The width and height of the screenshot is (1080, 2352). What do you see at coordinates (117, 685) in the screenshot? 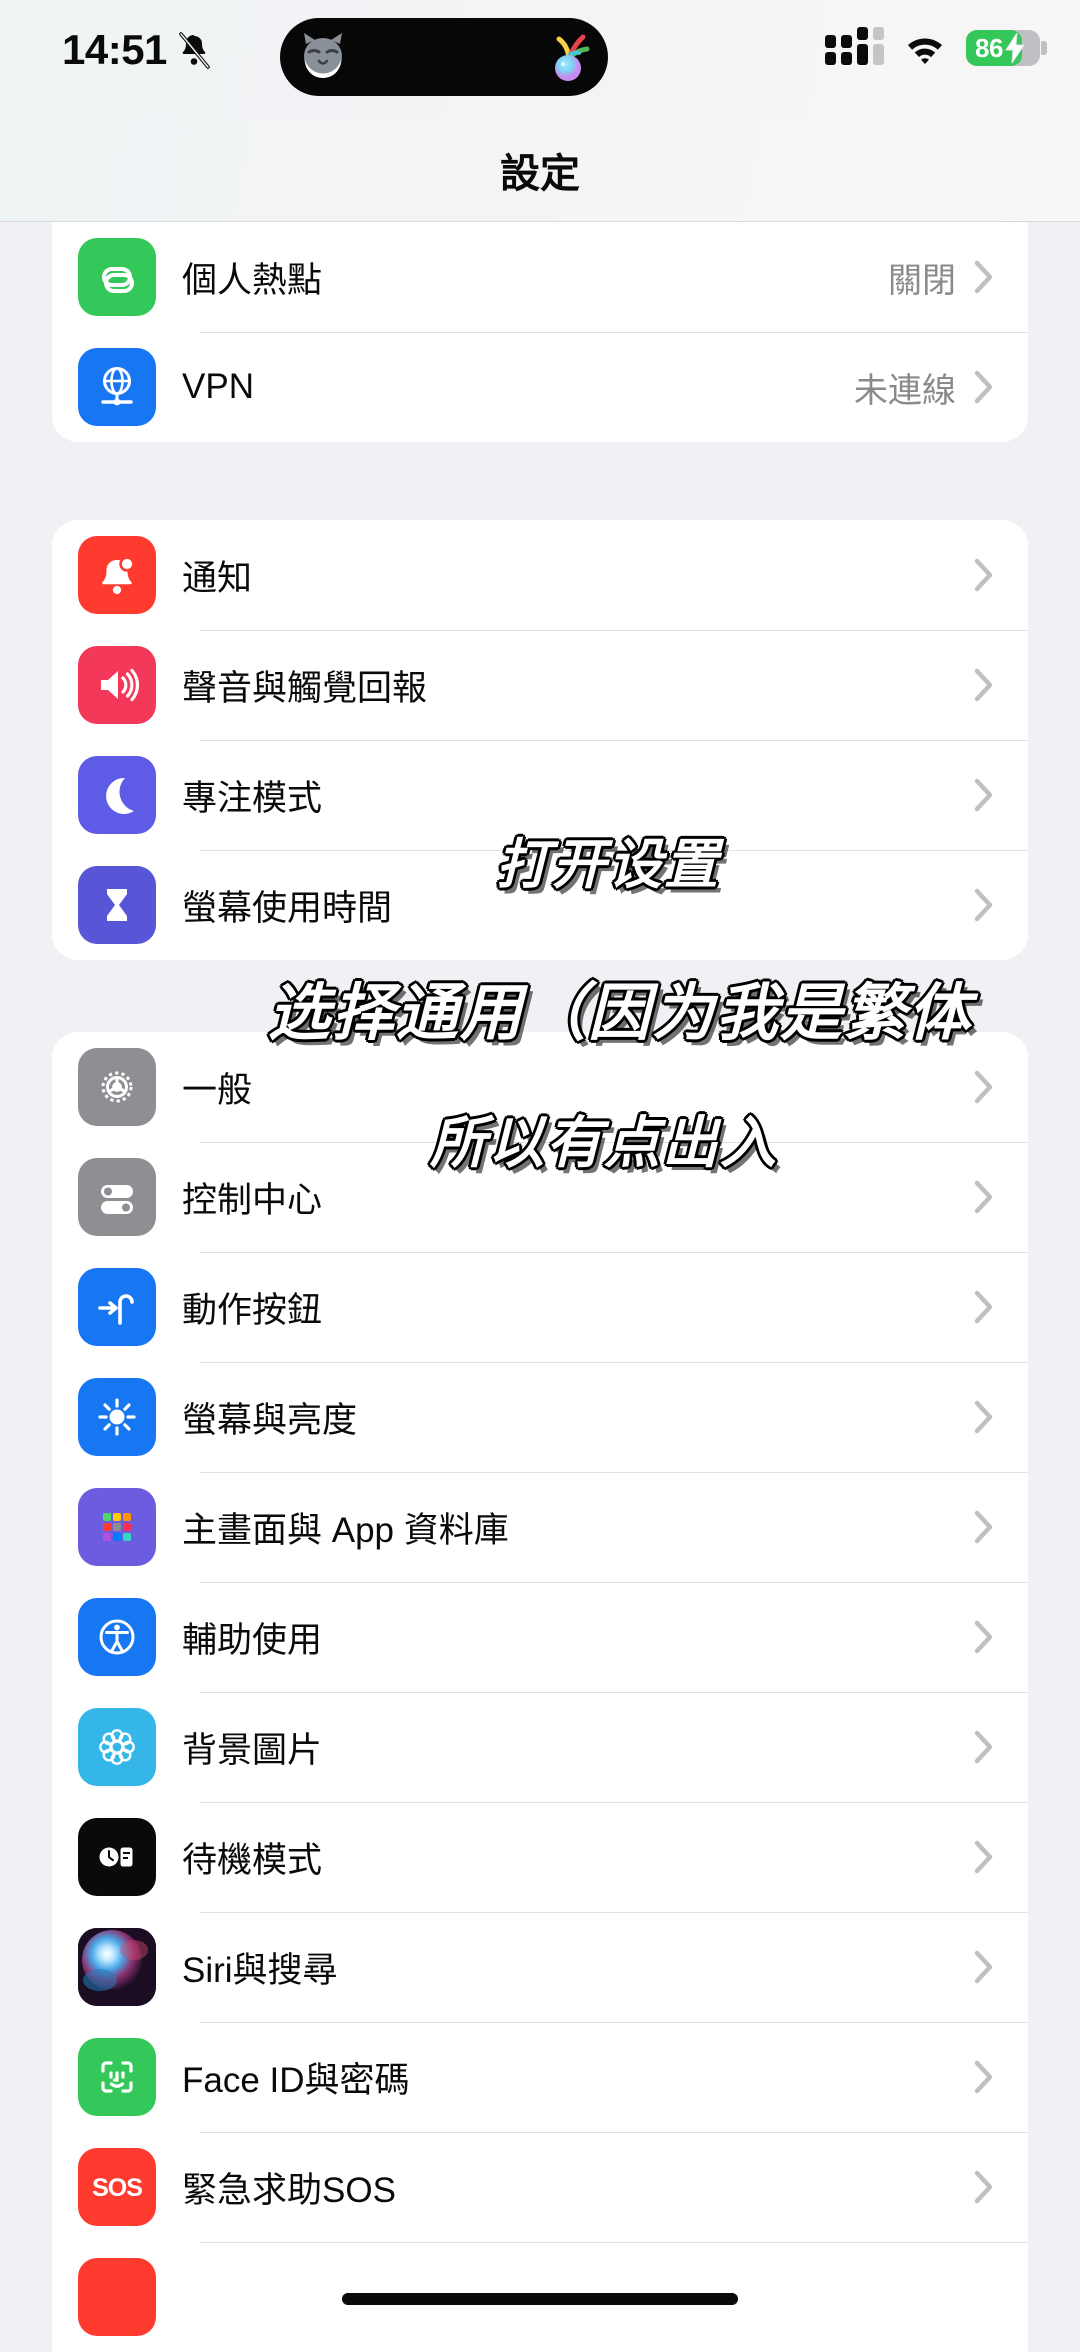
I see `sounds-haptics-icon` at bounding box center [117, 685].